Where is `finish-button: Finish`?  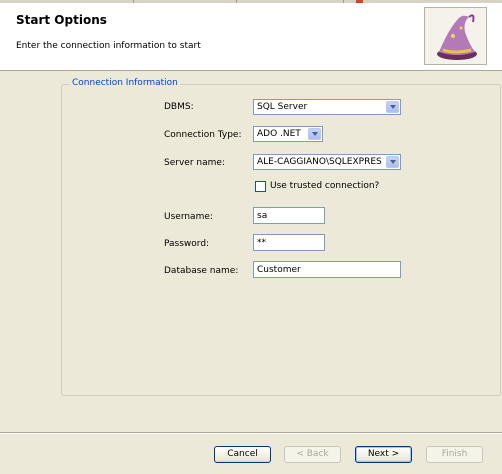 finish-button: Finish is located at coordinates (454, 454).